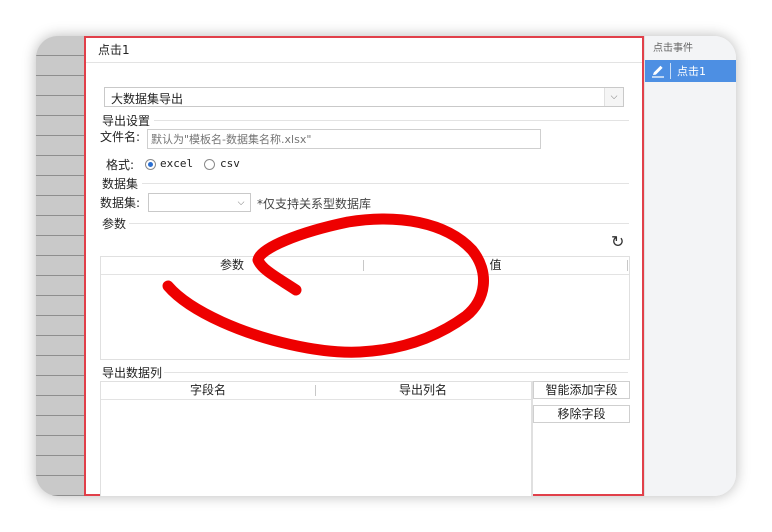  Describe the element at coordinates (231, 265) in the screenshot. I see `params-col-param: 参数` at that location.